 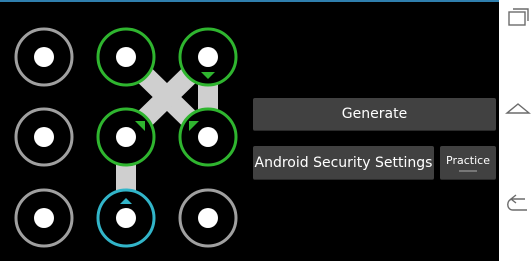 What do you see at coordinates (468, 160) in the screenshot?
I see `practice-button-label: Practice` at bounding box center [468, 160].